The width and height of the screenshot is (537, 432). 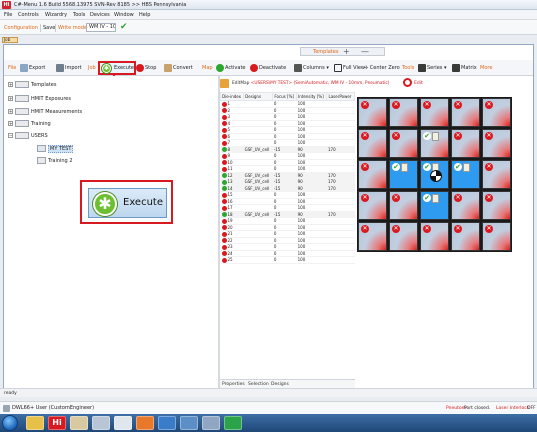 I want to click on tab-selection: Selection, so click(x=258, y=384).